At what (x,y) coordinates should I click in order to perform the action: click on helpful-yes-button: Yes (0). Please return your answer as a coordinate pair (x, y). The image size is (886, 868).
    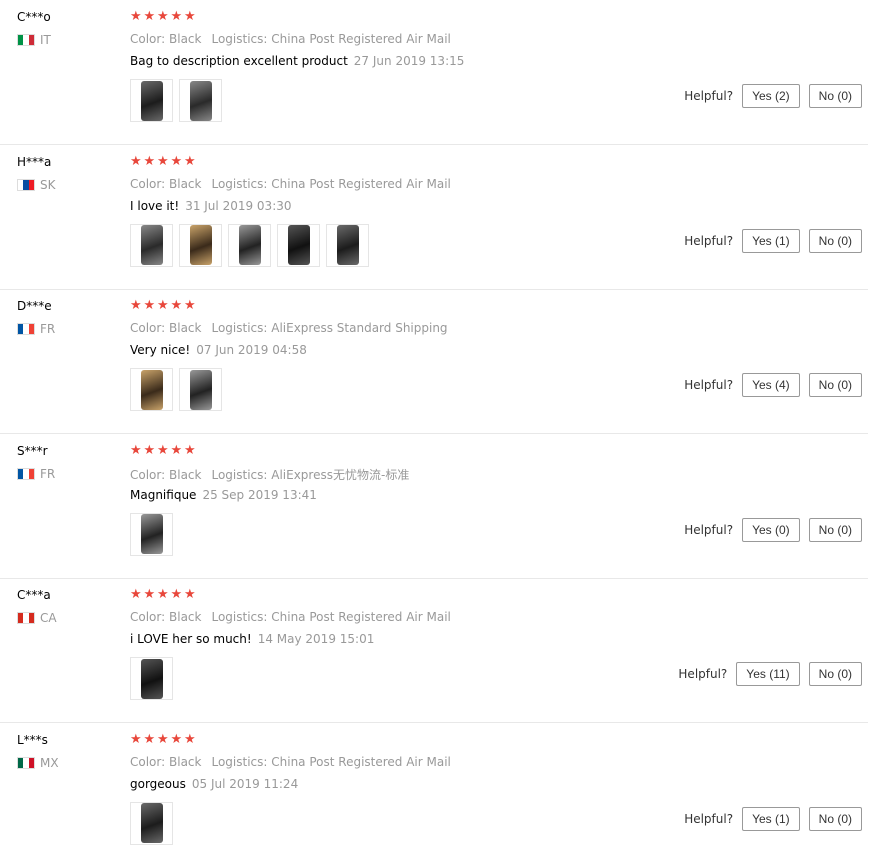
    Looking at the image, I should click on (771, 529).